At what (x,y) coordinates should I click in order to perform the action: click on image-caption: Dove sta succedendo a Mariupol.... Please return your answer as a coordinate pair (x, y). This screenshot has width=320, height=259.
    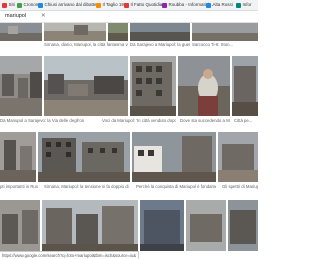
    Looking at the image, I should click on (205, 120).